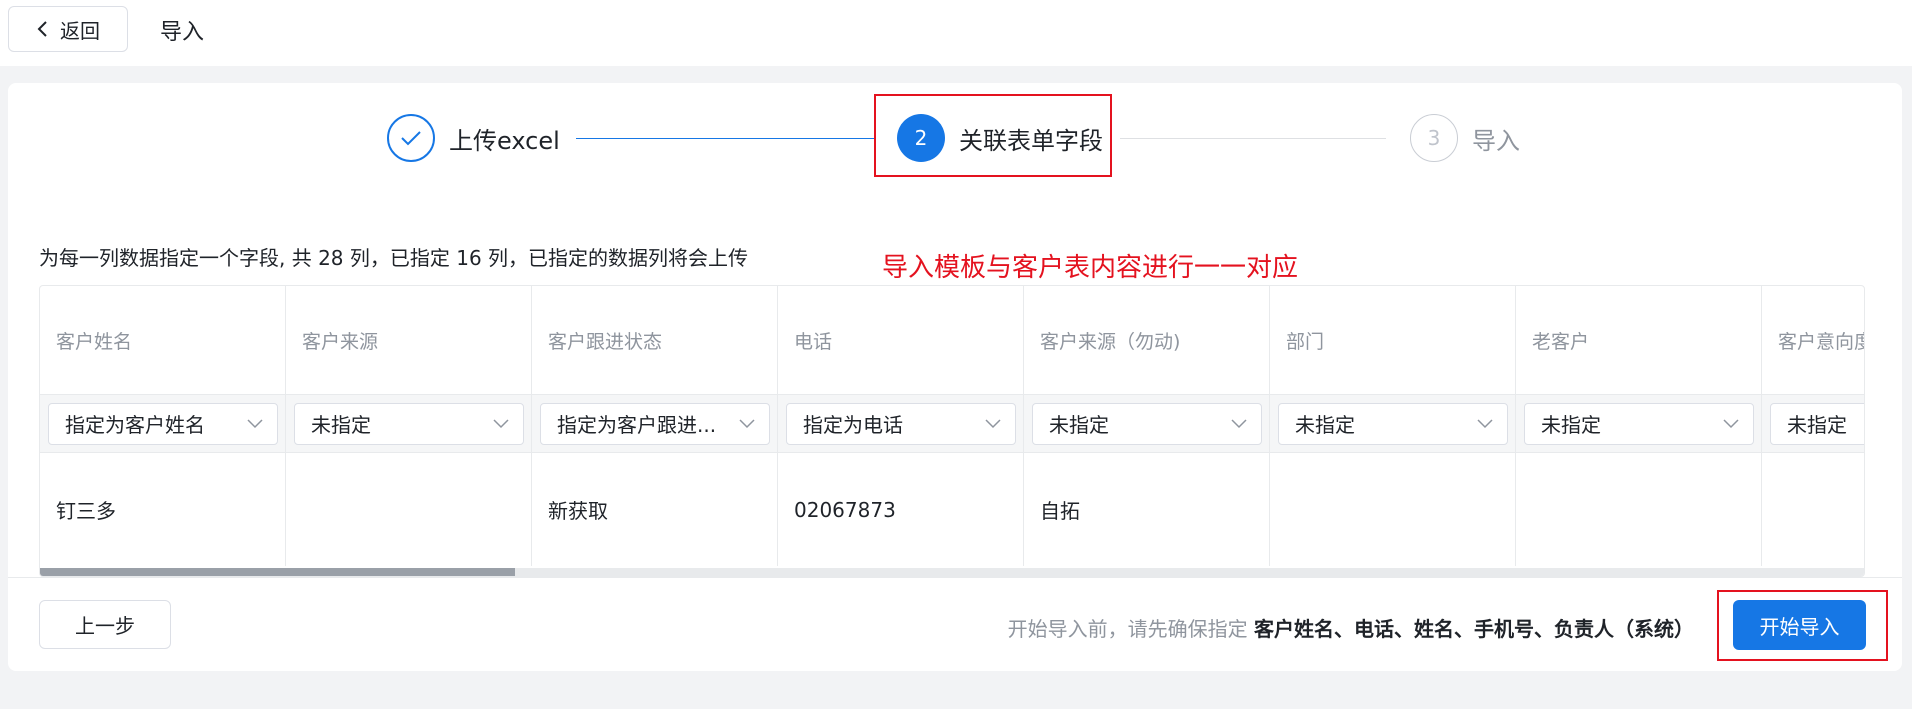 The height and width of the screenshot is (709, 1912). I want to click on table-column: 客户意向度未指定, so click(1813, 426).